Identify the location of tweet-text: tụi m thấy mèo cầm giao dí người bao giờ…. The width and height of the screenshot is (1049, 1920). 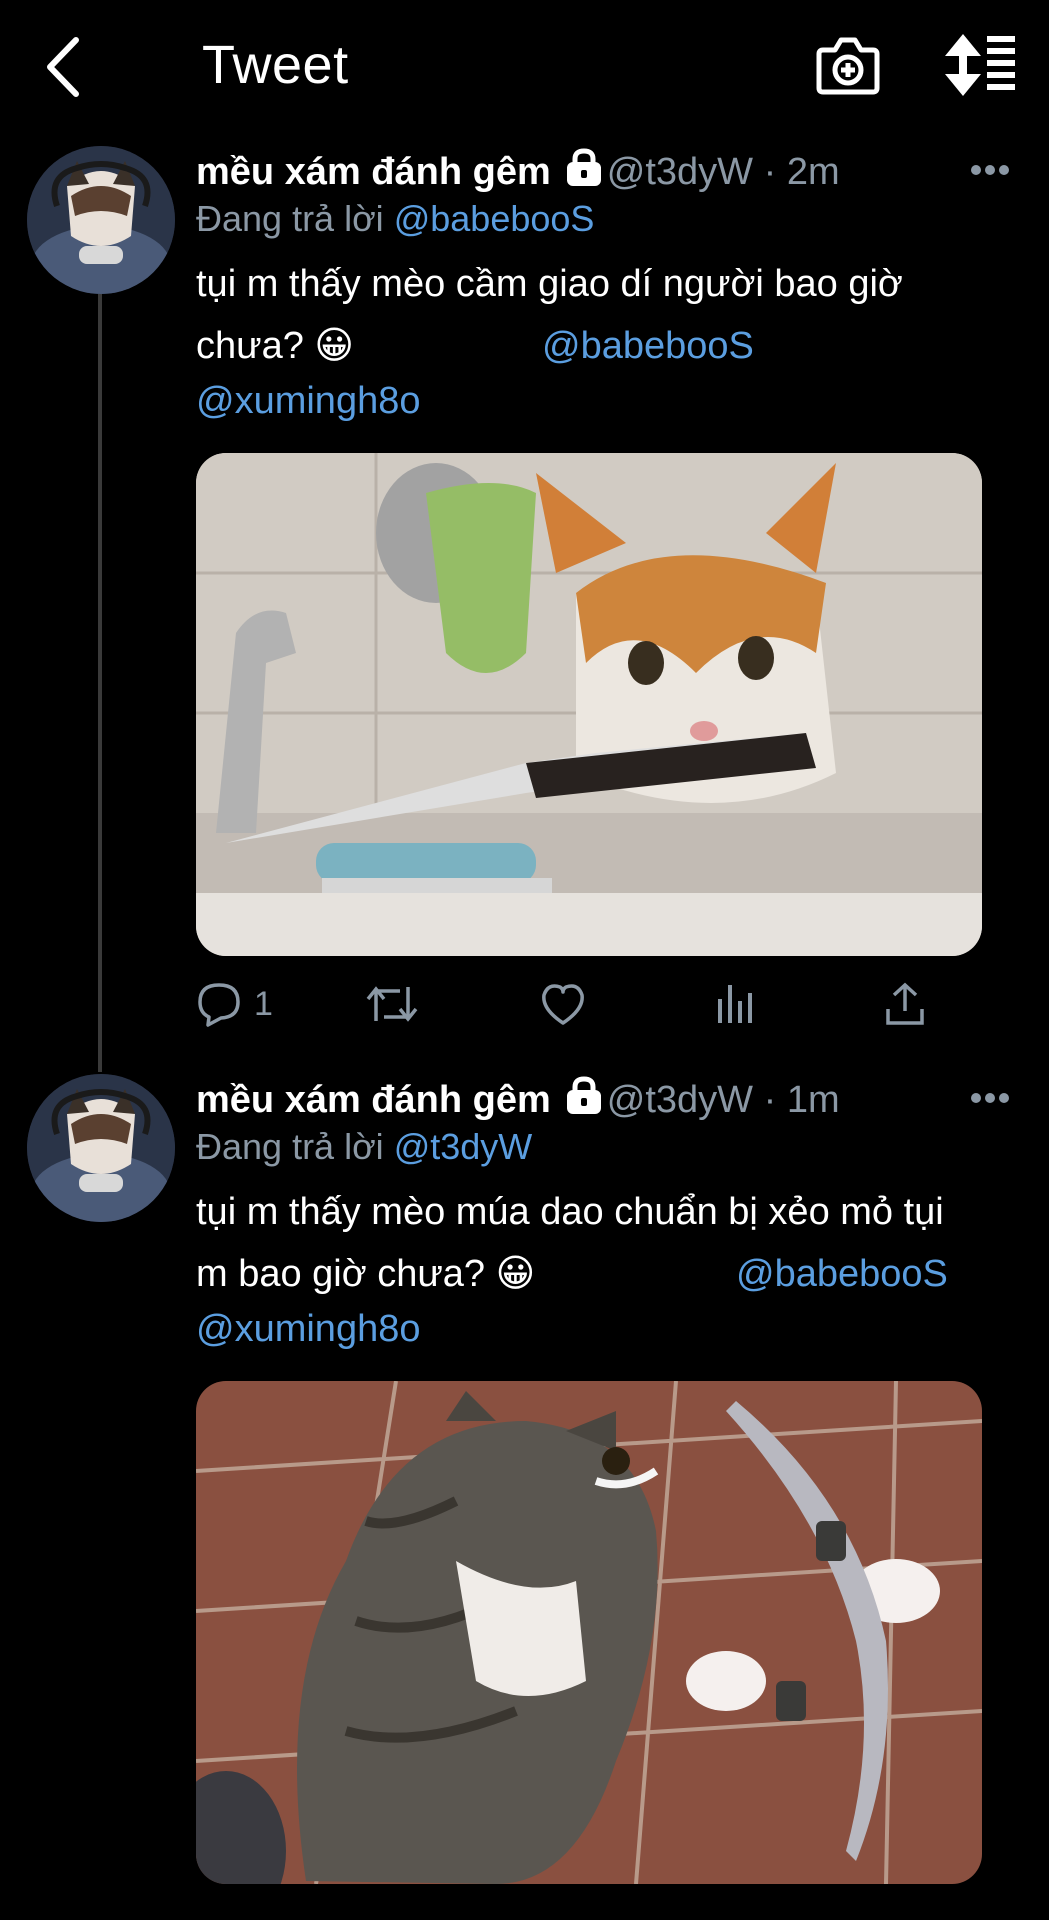
(606, 339).